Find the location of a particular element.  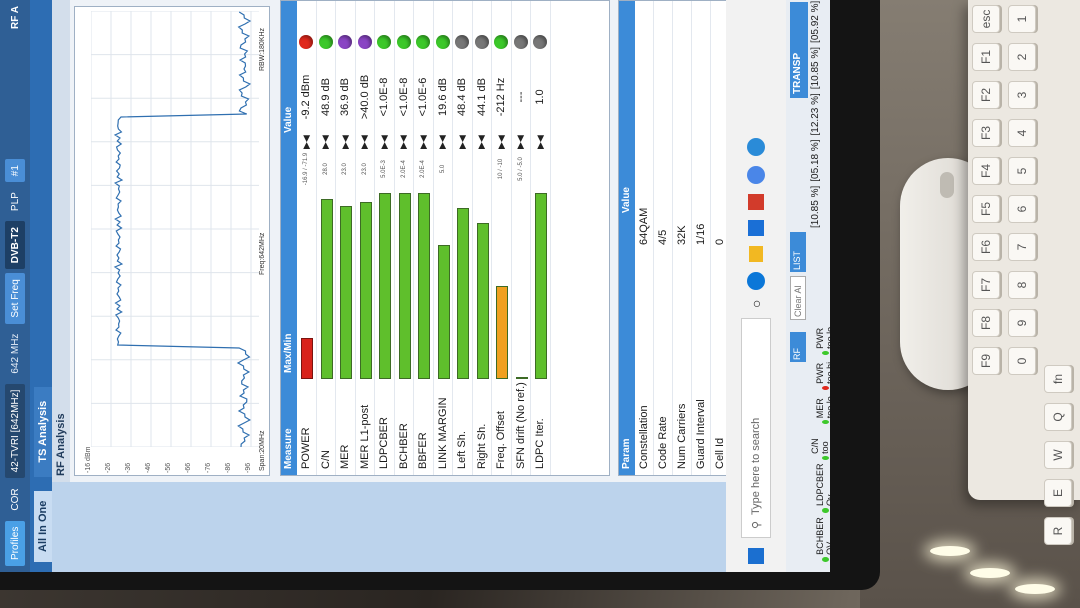

alarm-item: BCHBER OV is located at coordinates (820, 538).